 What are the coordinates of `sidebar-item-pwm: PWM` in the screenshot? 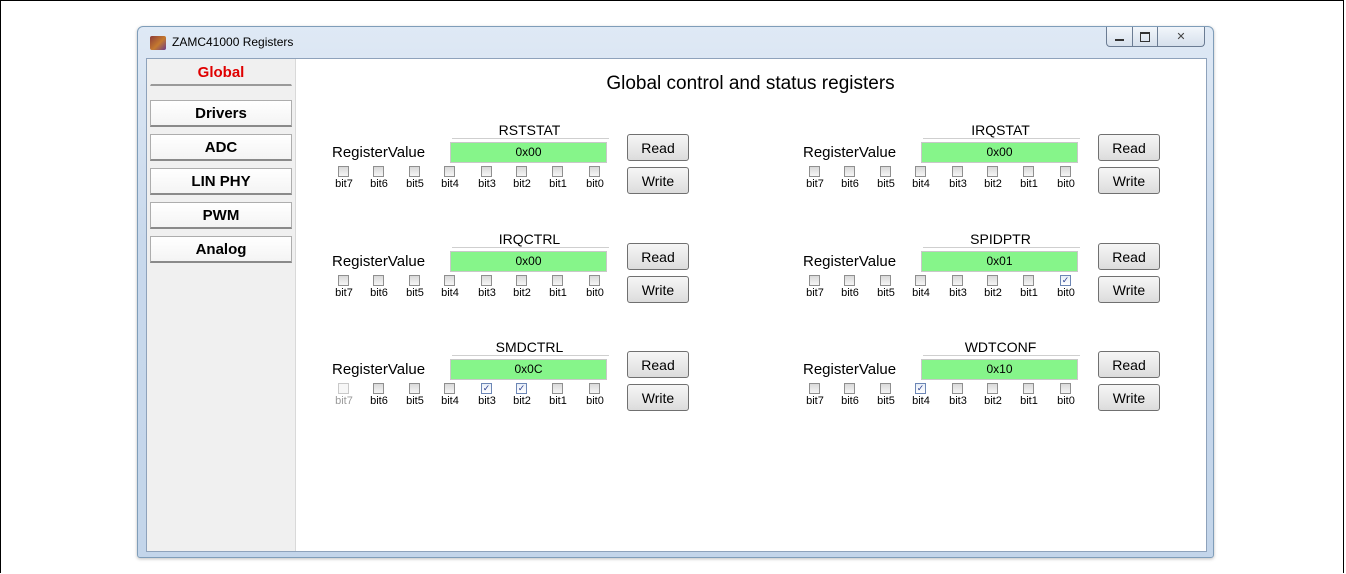 It's located at (221, 215).